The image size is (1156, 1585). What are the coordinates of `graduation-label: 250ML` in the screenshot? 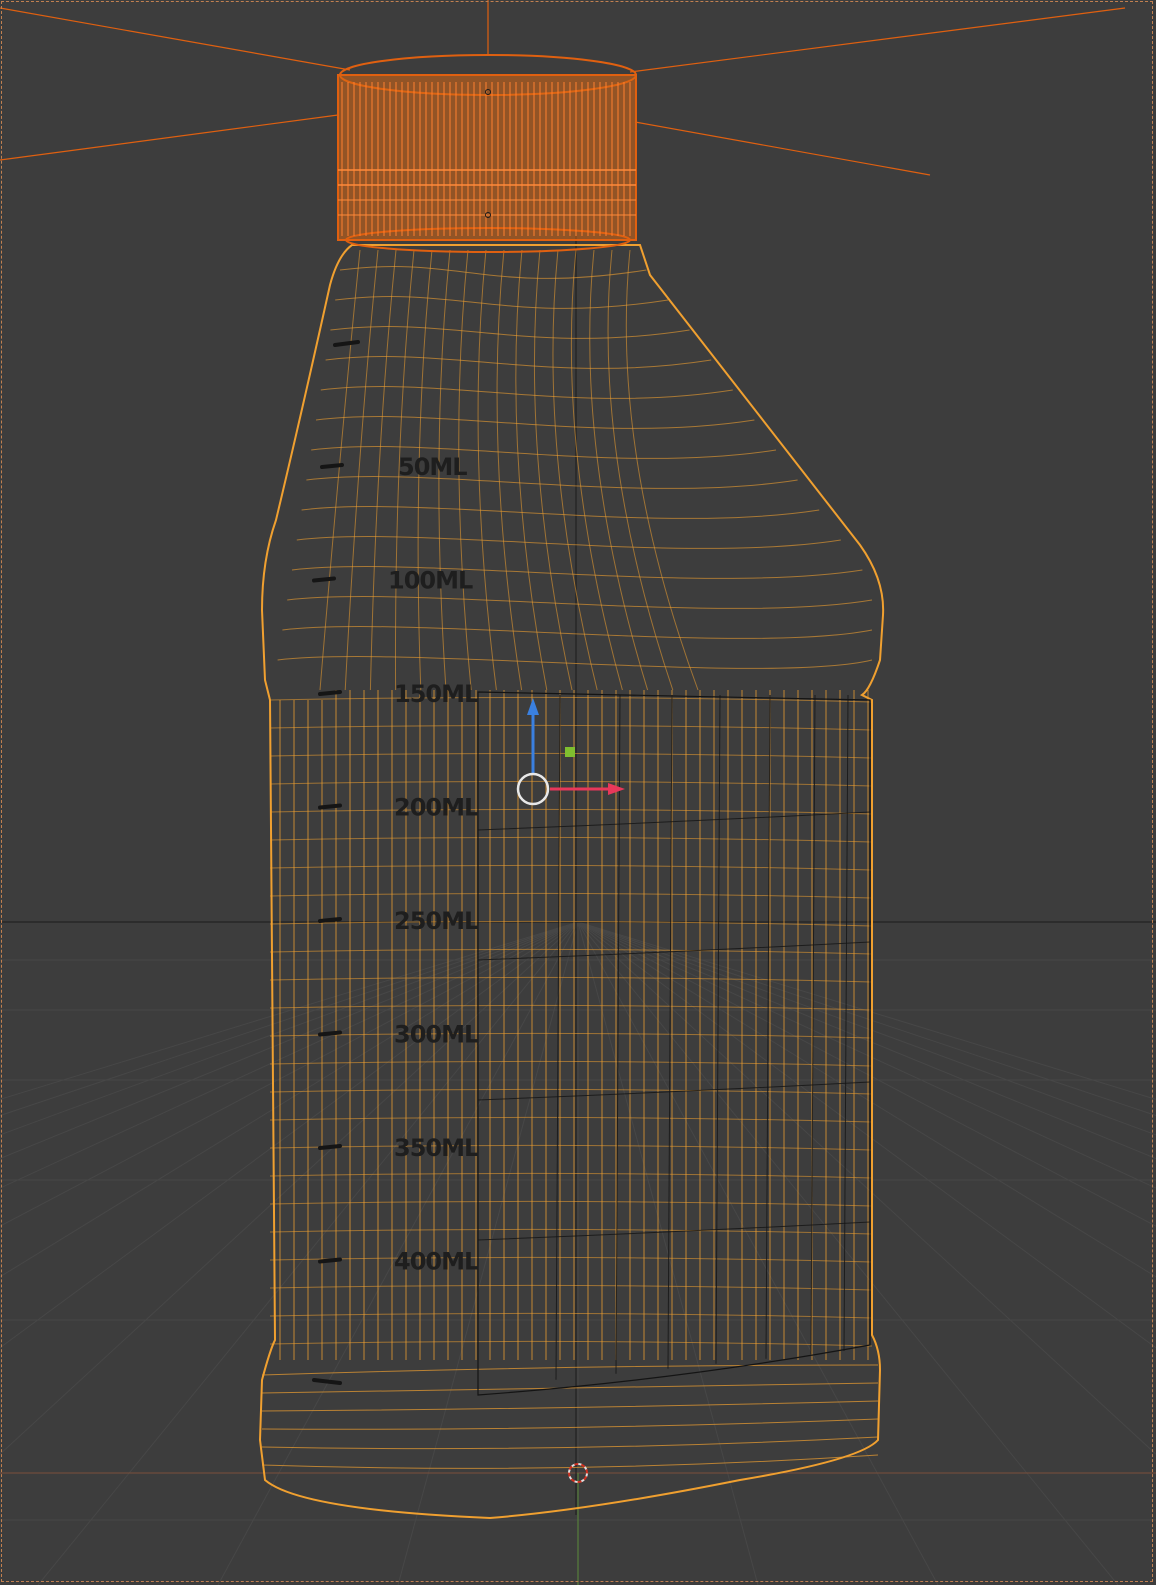 It's located at (436, 921).